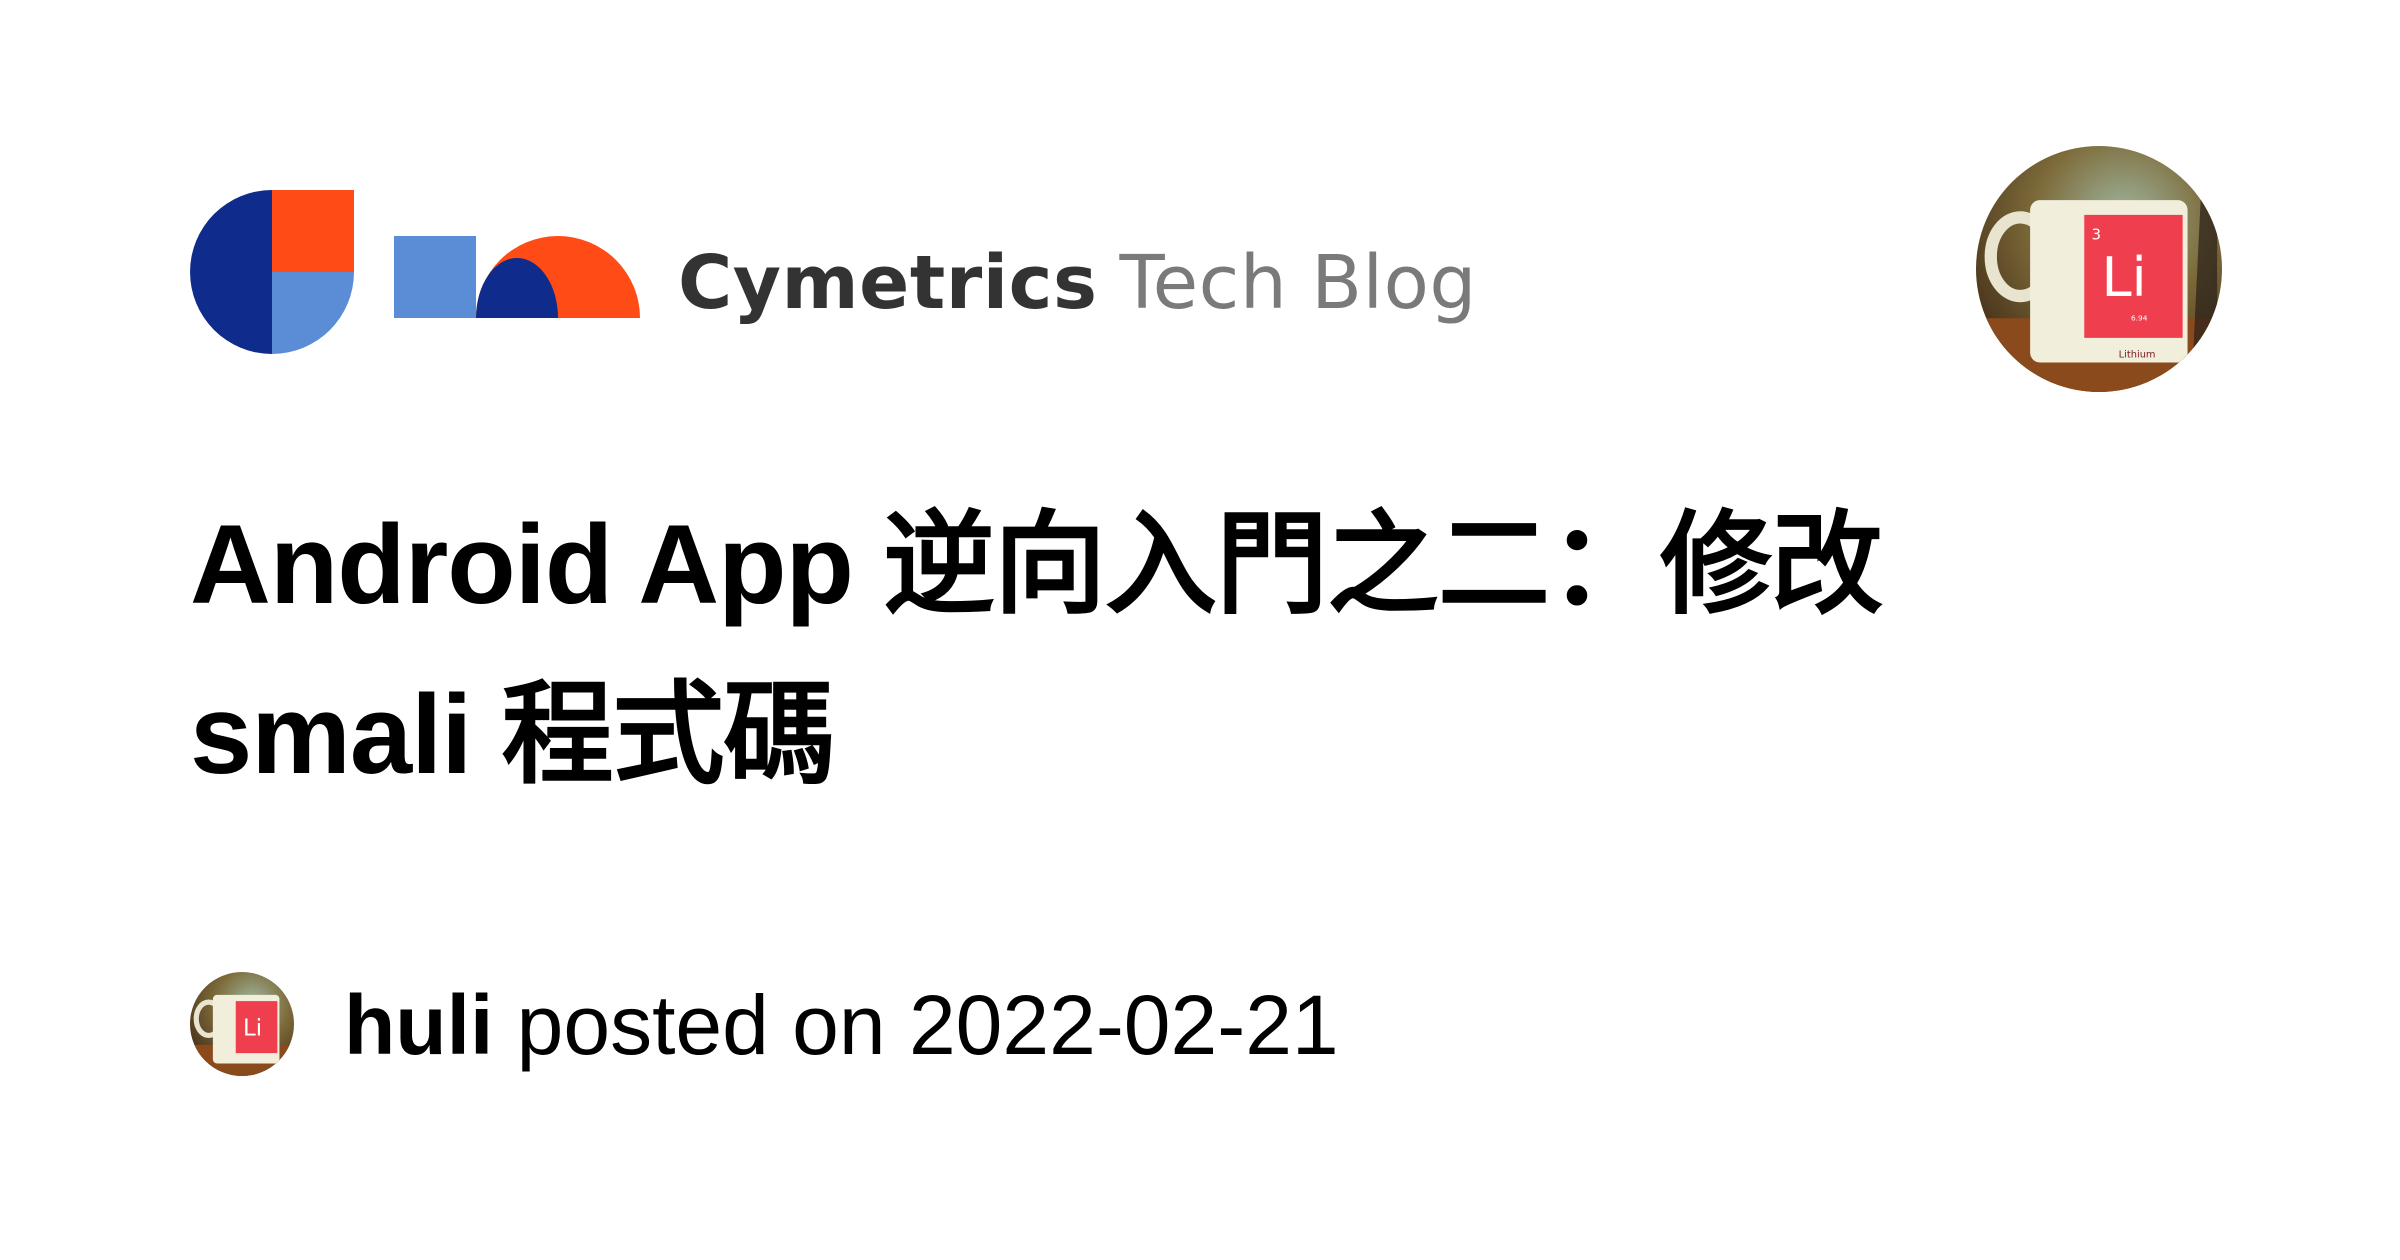  What do you see at coordinates (2096, 234) in the screenshot?
I see `svg-text: 3` at bounding box center [2096, 234].